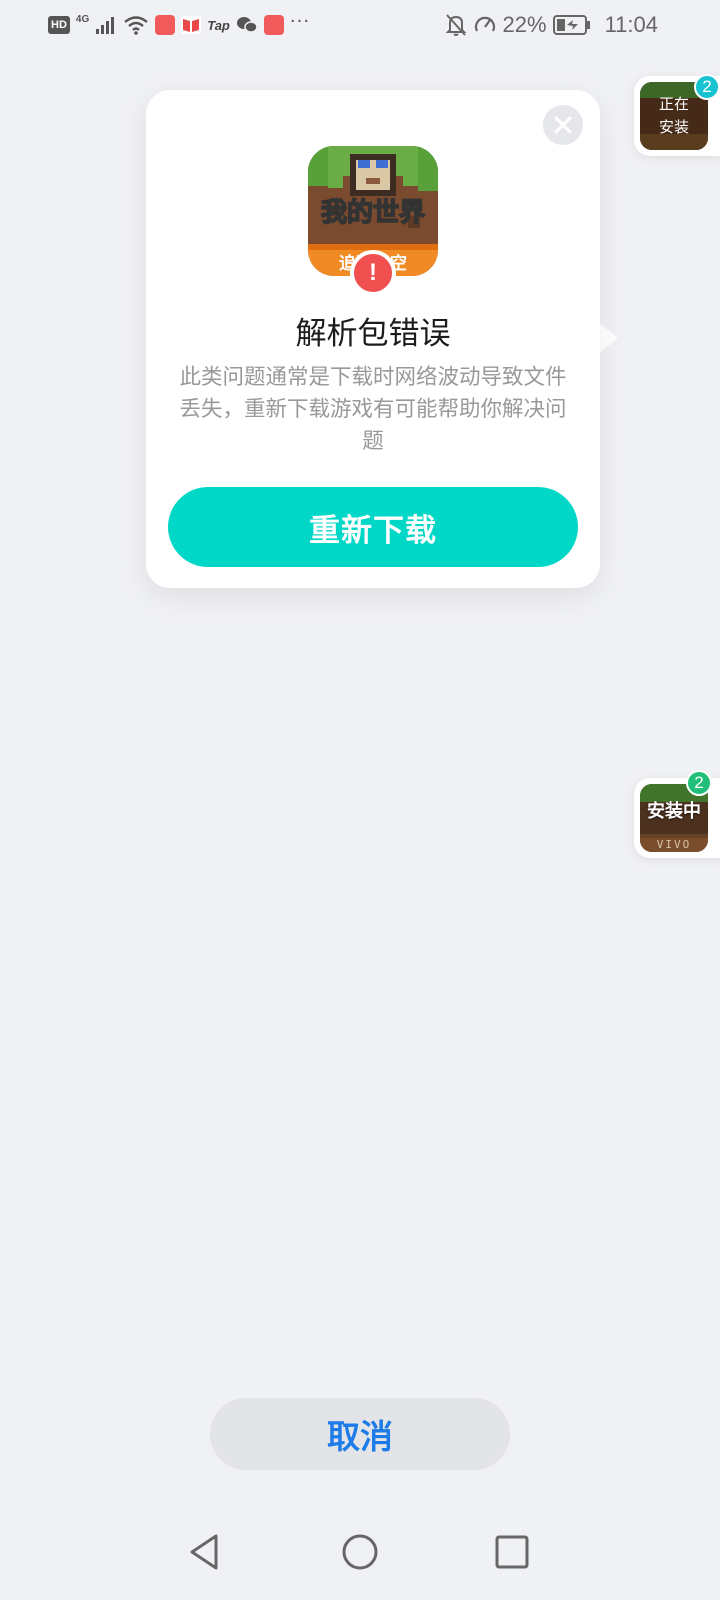 The width and height of the screenshot is (720, 1600). I want to click on wechat-icon, so click(247, 25).